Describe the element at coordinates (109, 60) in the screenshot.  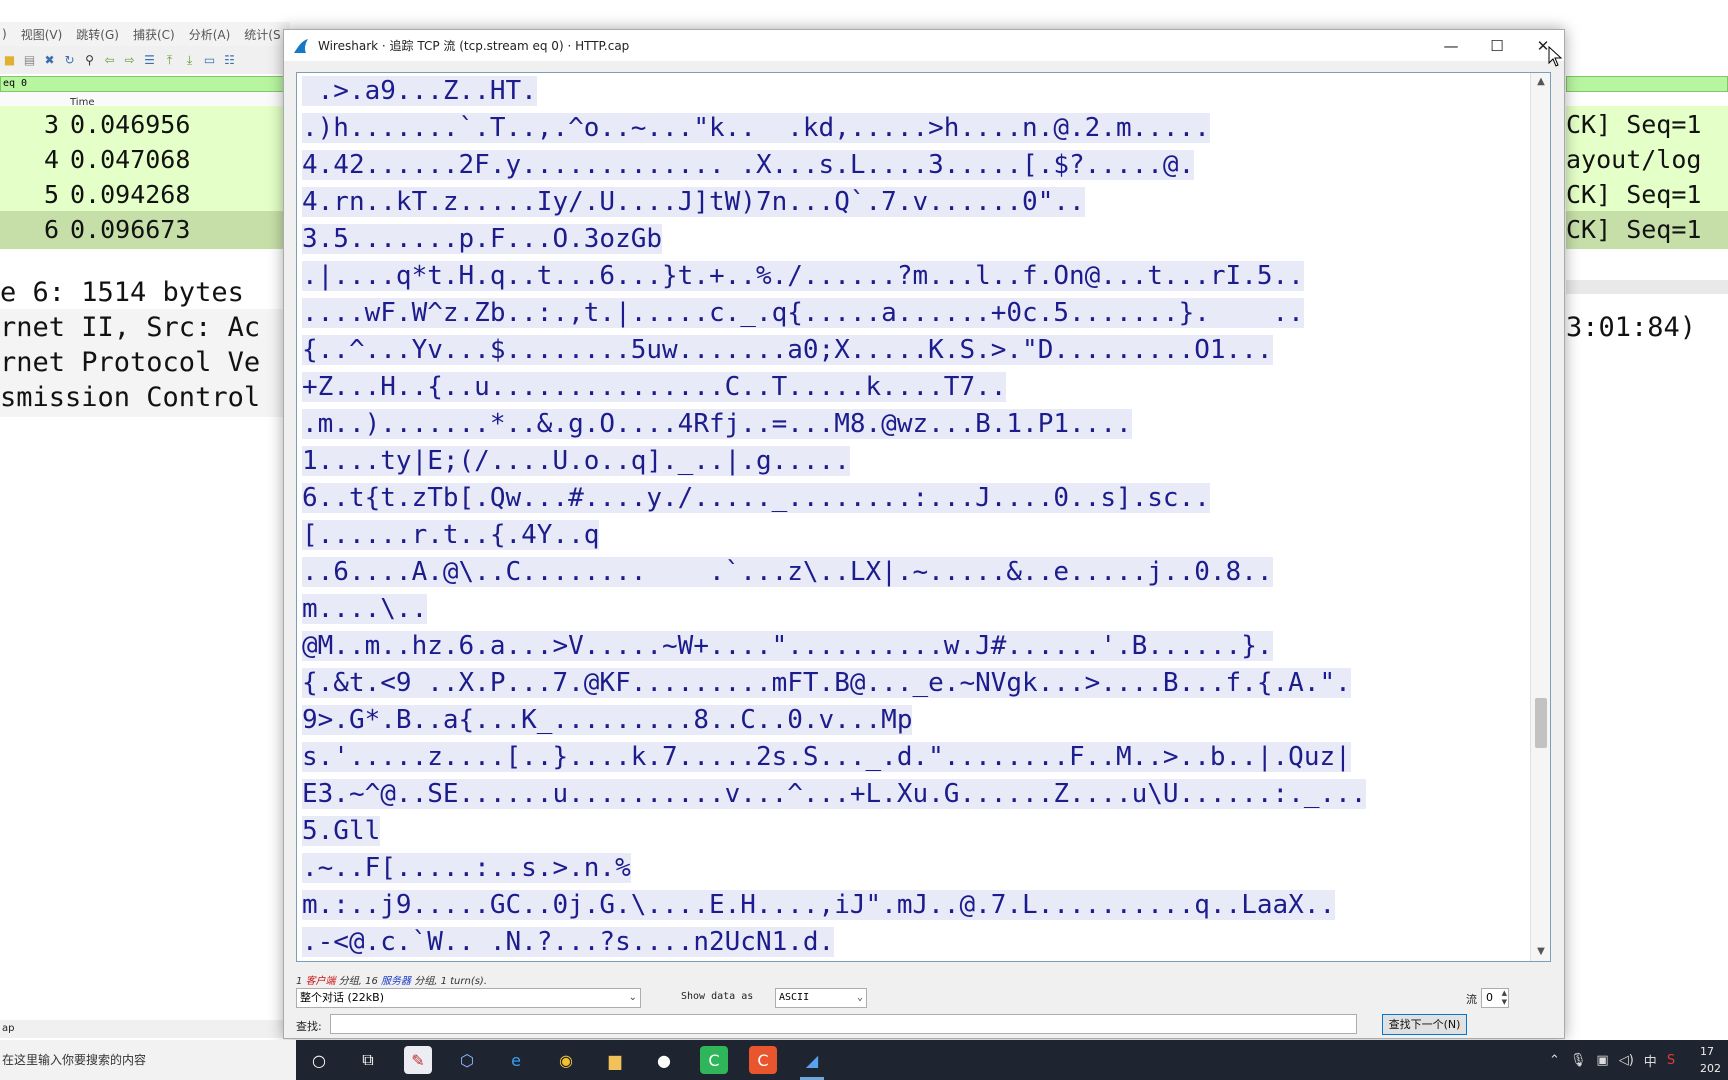
I see `go-back-icon: ⇦` at that location.